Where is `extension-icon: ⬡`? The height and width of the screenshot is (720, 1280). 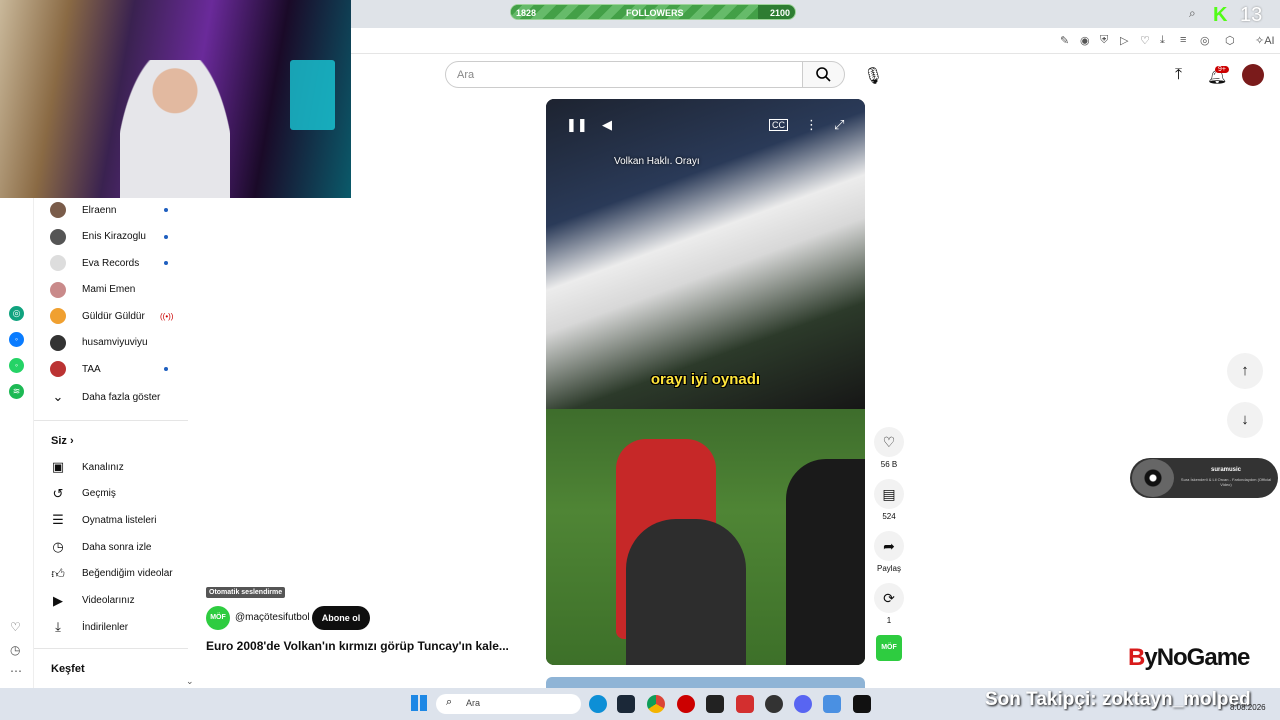 extension-icon: ⬡ is located at coordinates (1230, 40).